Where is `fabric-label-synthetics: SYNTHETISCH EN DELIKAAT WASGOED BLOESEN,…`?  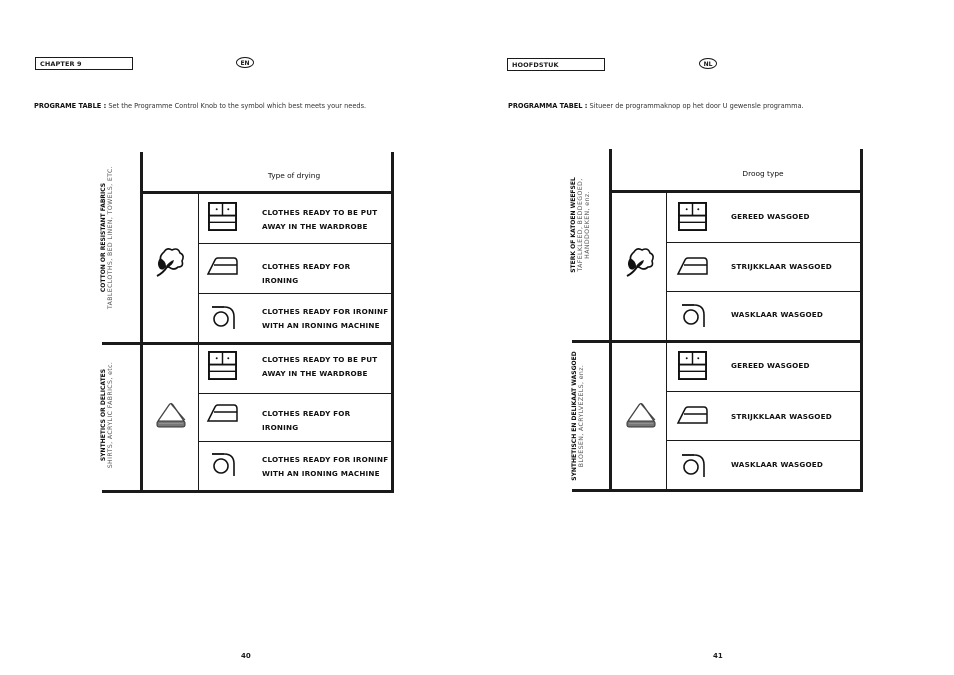
fabric-label-synthetics: SYNTHETISCH EN DELIKAAT WASGOED BLOESEN,… is located at coordinates (578, 416).